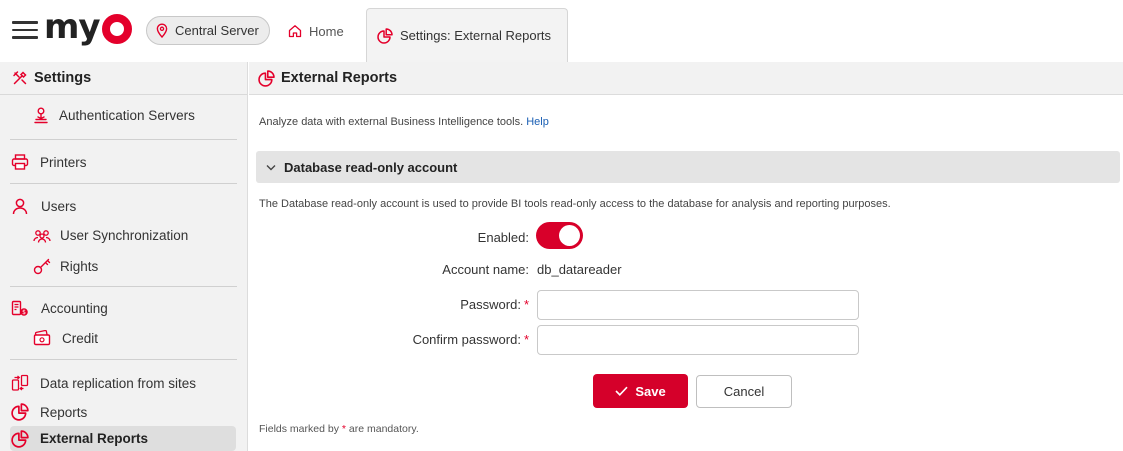 This screenshot has height=451, width=1123. I want to click on confirm-password-field, so click(698, 340).